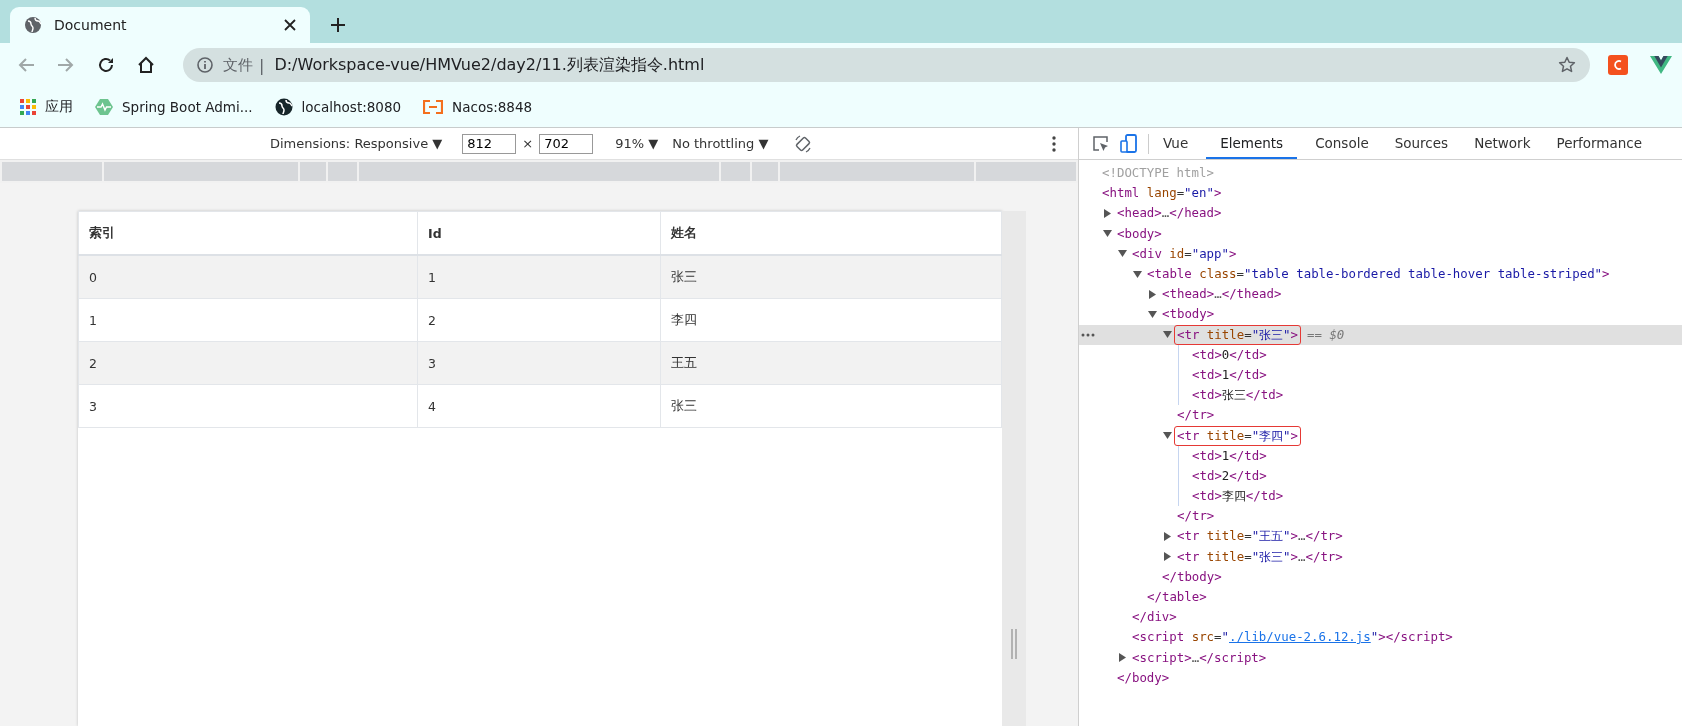 This screenshot has height=726, width=1682. Describe the element at coordinates (1378, 274) in the screenshot. I see `code-line: <table class="table table-bordered table-hover table-striped">` at that location.